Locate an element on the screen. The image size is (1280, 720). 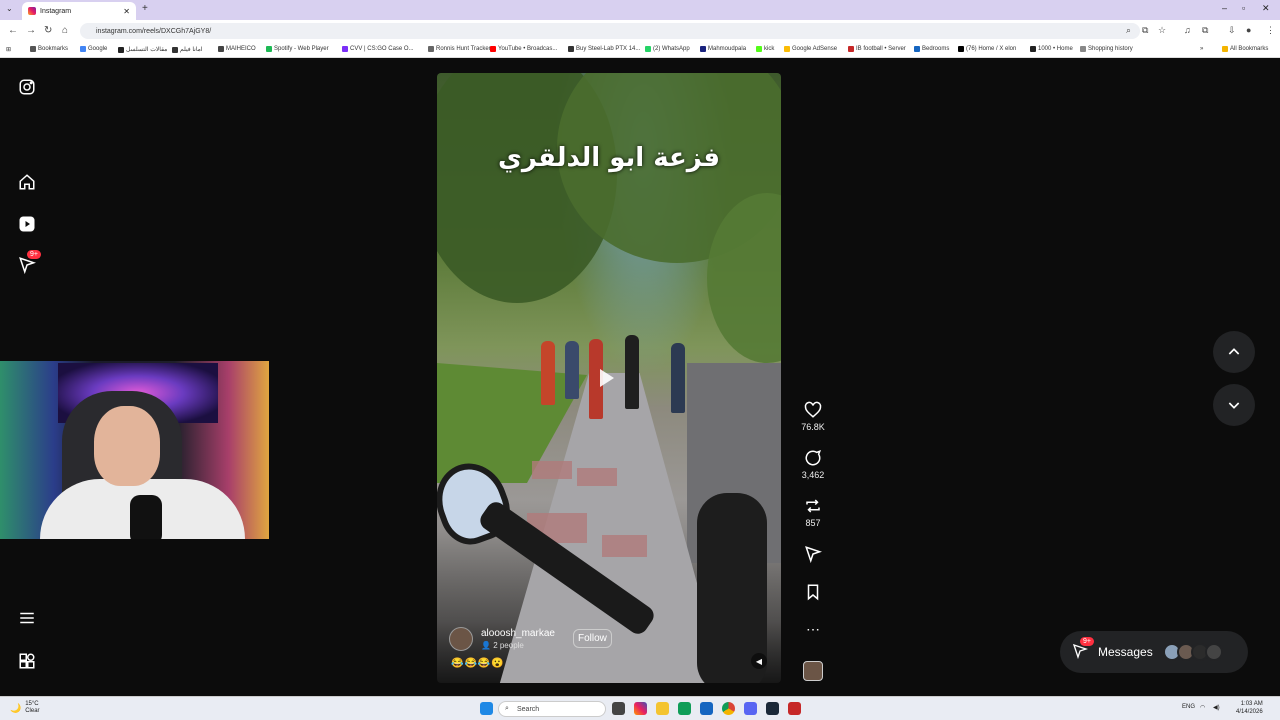
streaming-app-icon is located at coordinates (794, 708).